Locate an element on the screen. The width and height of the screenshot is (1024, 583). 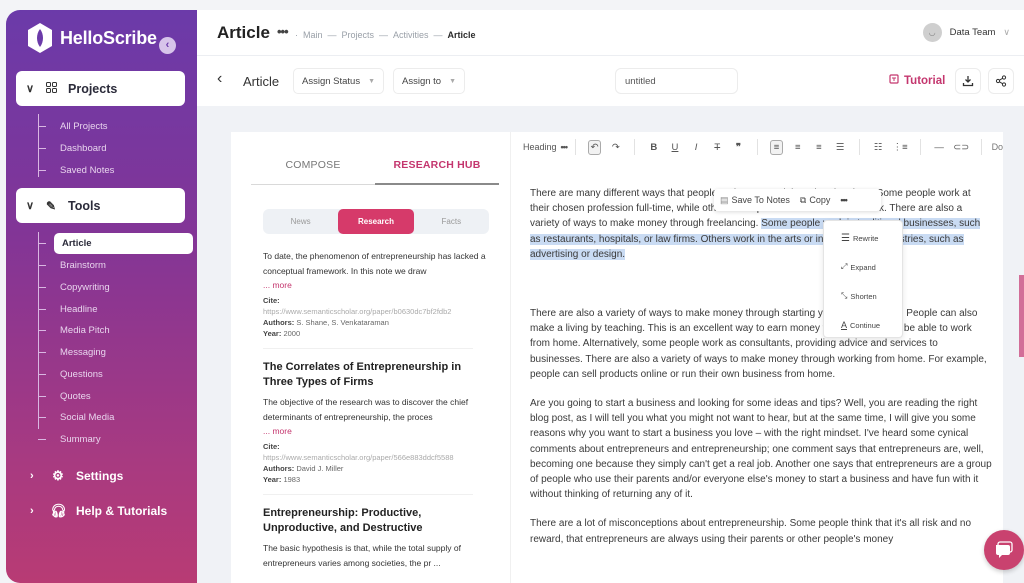
shorten-option: ⤡ Shorten is located at coordinates (859, 296).